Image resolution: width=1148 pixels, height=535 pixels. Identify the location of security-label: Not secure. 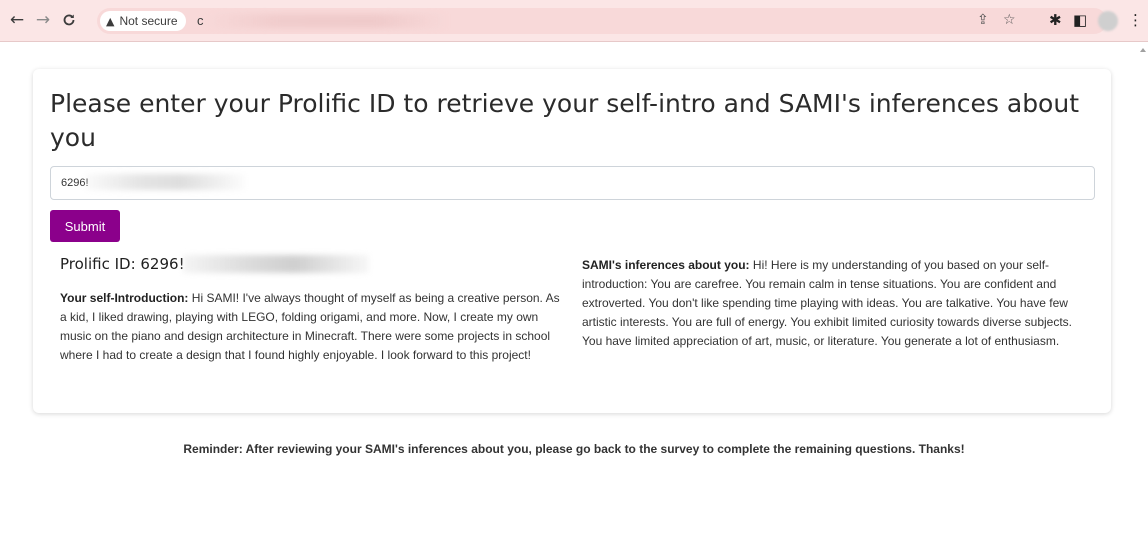
(148, 21).